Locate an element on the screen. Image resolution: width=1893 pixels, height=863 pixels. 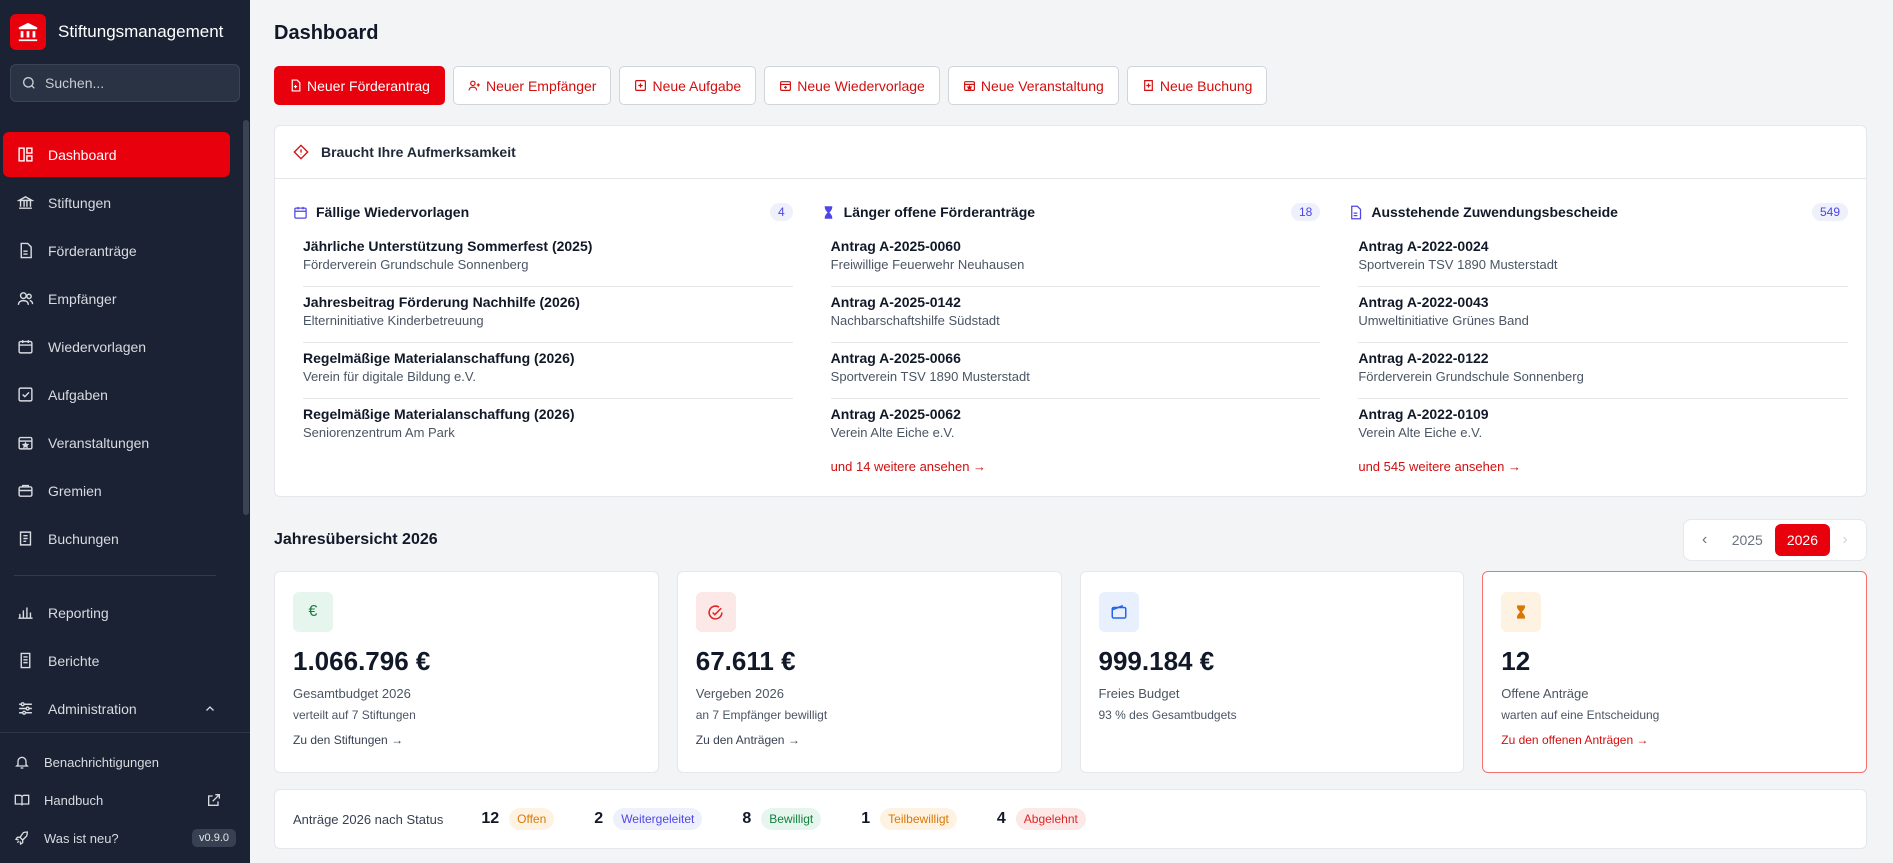
kpi-label: Freies Budget is located at coordinates (1139, 693).